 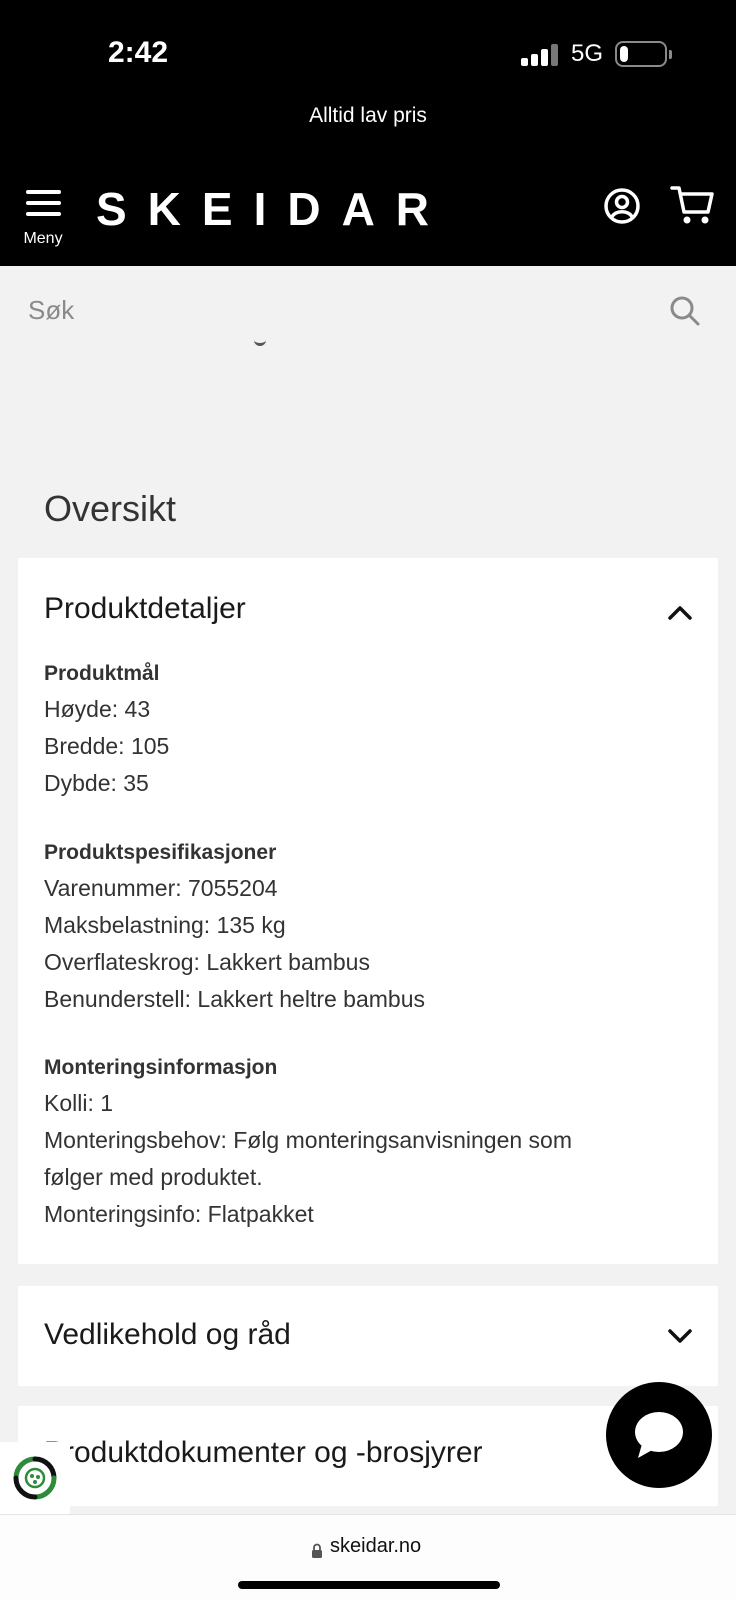 I want to click on spec-line: Varenummer: 7055204, so click(x=161, y=888).